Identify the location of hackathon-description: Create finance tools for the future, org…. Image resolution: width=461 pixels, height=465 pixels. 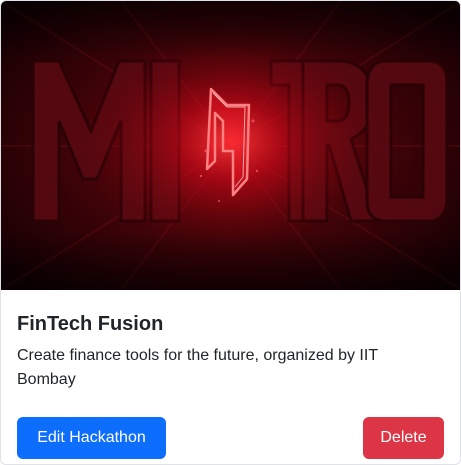
(197, 367).